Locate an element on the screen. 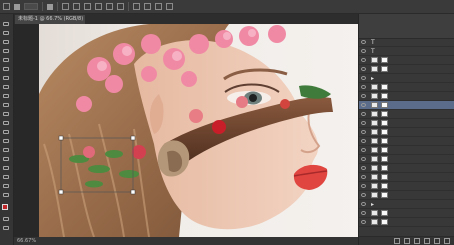 This screenshot has height=245, width=454. screen-mode-tool is located at coordinates (7, 228).